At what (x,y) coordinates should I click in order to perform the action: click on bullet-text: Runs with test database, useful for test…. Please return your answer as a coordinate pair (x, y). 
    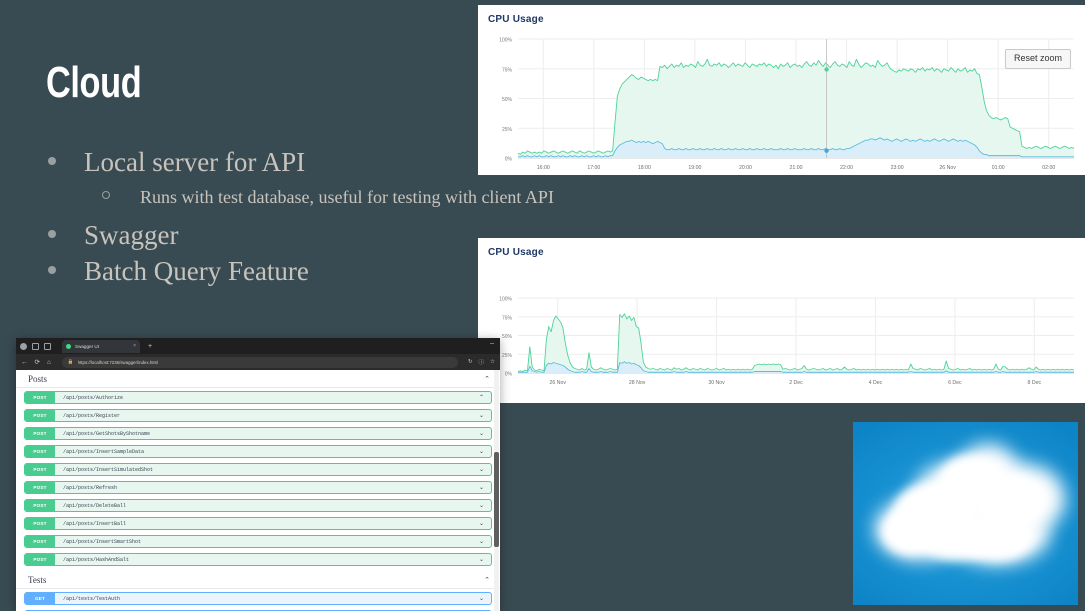
    Looking at the image, I should click on (347, 196).